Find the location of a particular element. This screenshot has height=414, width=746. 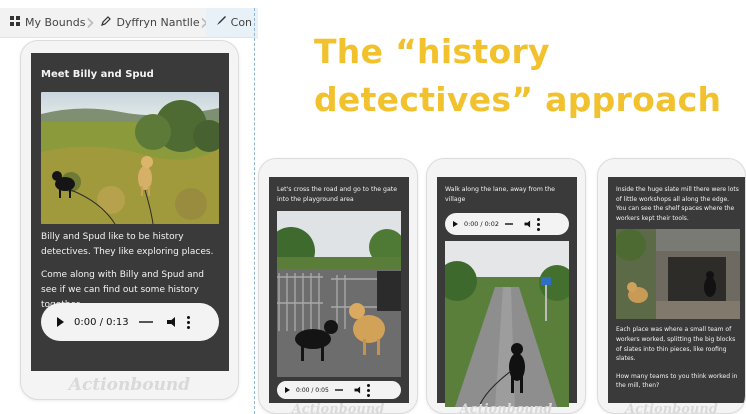

dogs-at-gate-photo is located at coordinates (336, 294).